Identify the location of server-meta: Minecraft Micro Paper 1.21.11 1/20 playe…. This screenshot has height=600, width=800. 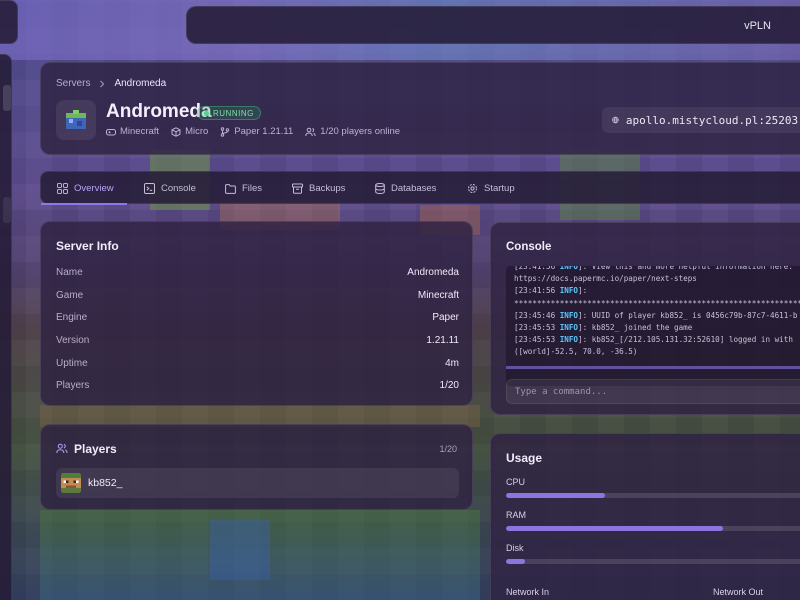
(253, 131).